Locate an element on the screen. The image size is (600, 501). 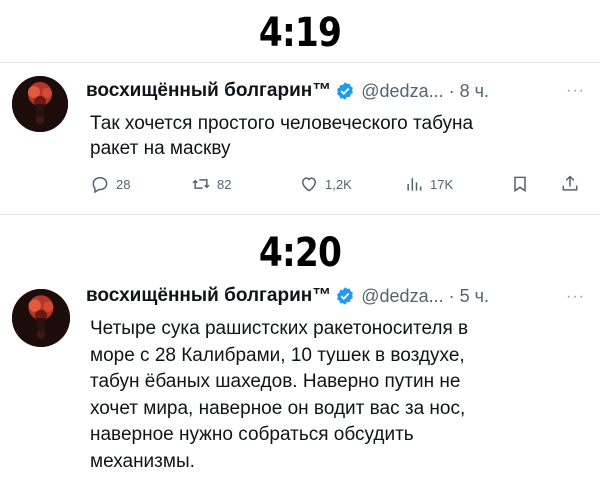
reply-button: 28 is located at coordinates (110, 184).